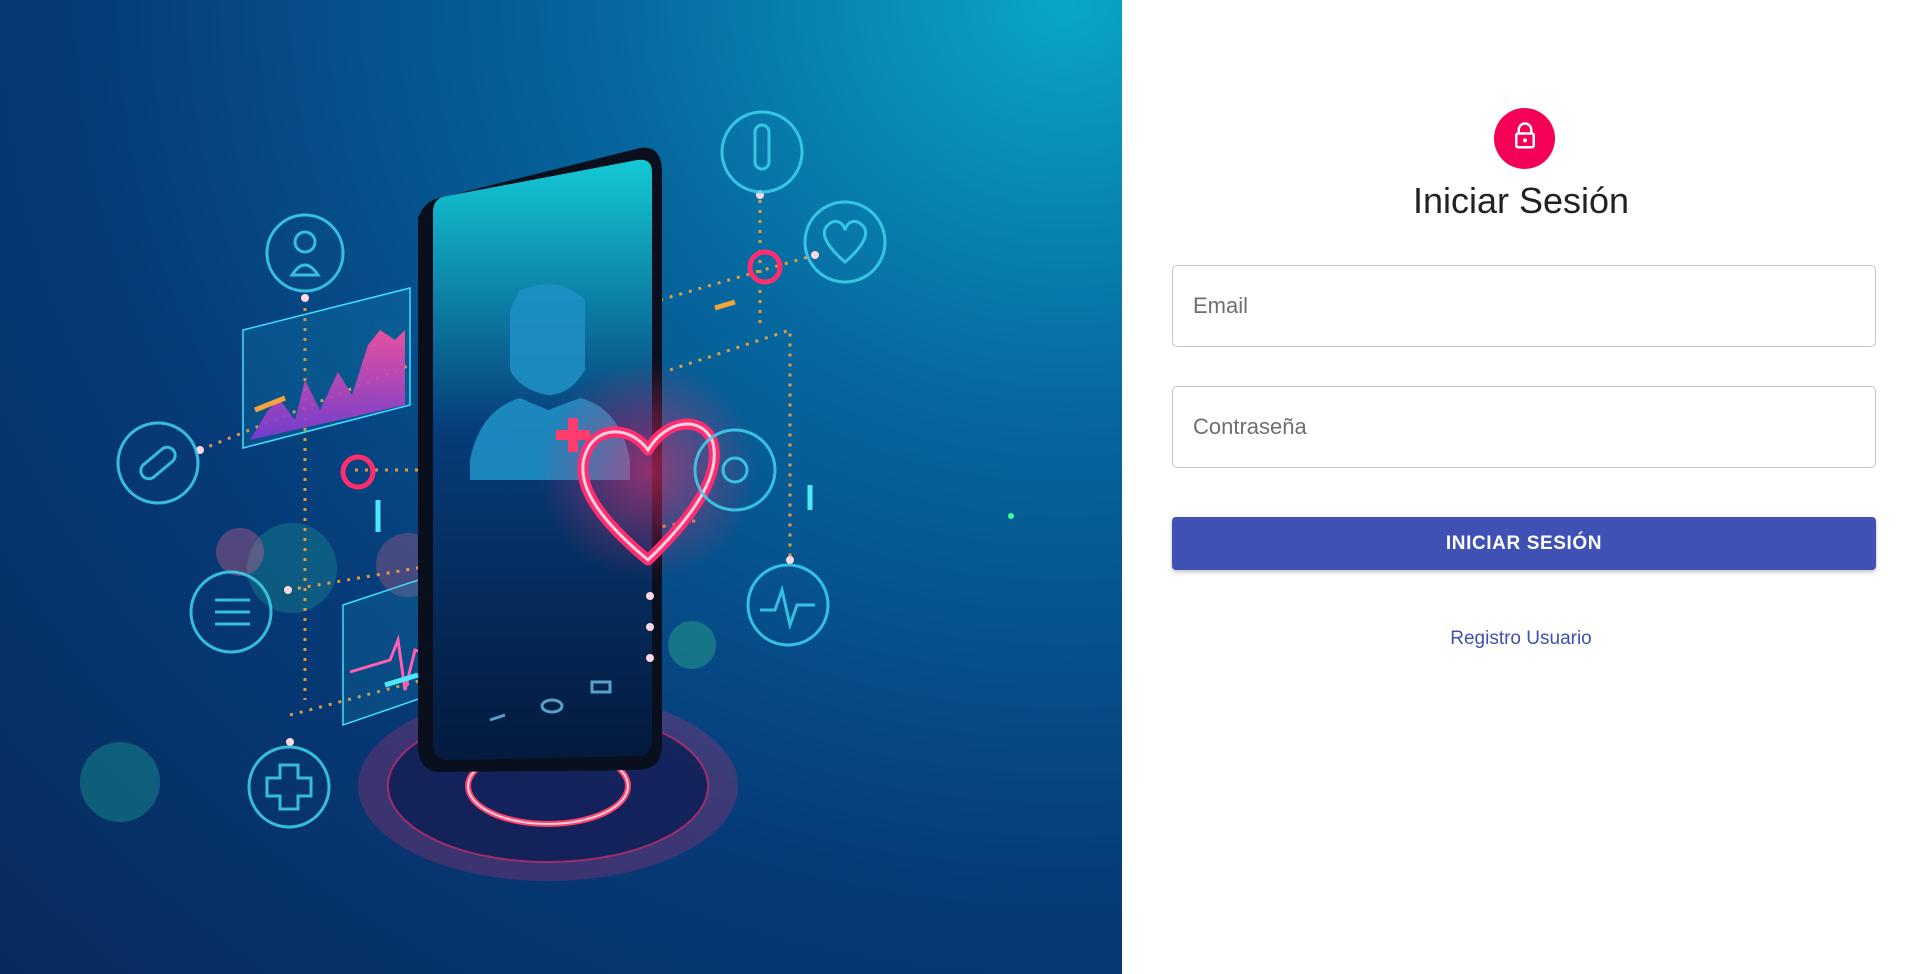  I want to click on register-link: Registro Usuario, so click(1521, 639).